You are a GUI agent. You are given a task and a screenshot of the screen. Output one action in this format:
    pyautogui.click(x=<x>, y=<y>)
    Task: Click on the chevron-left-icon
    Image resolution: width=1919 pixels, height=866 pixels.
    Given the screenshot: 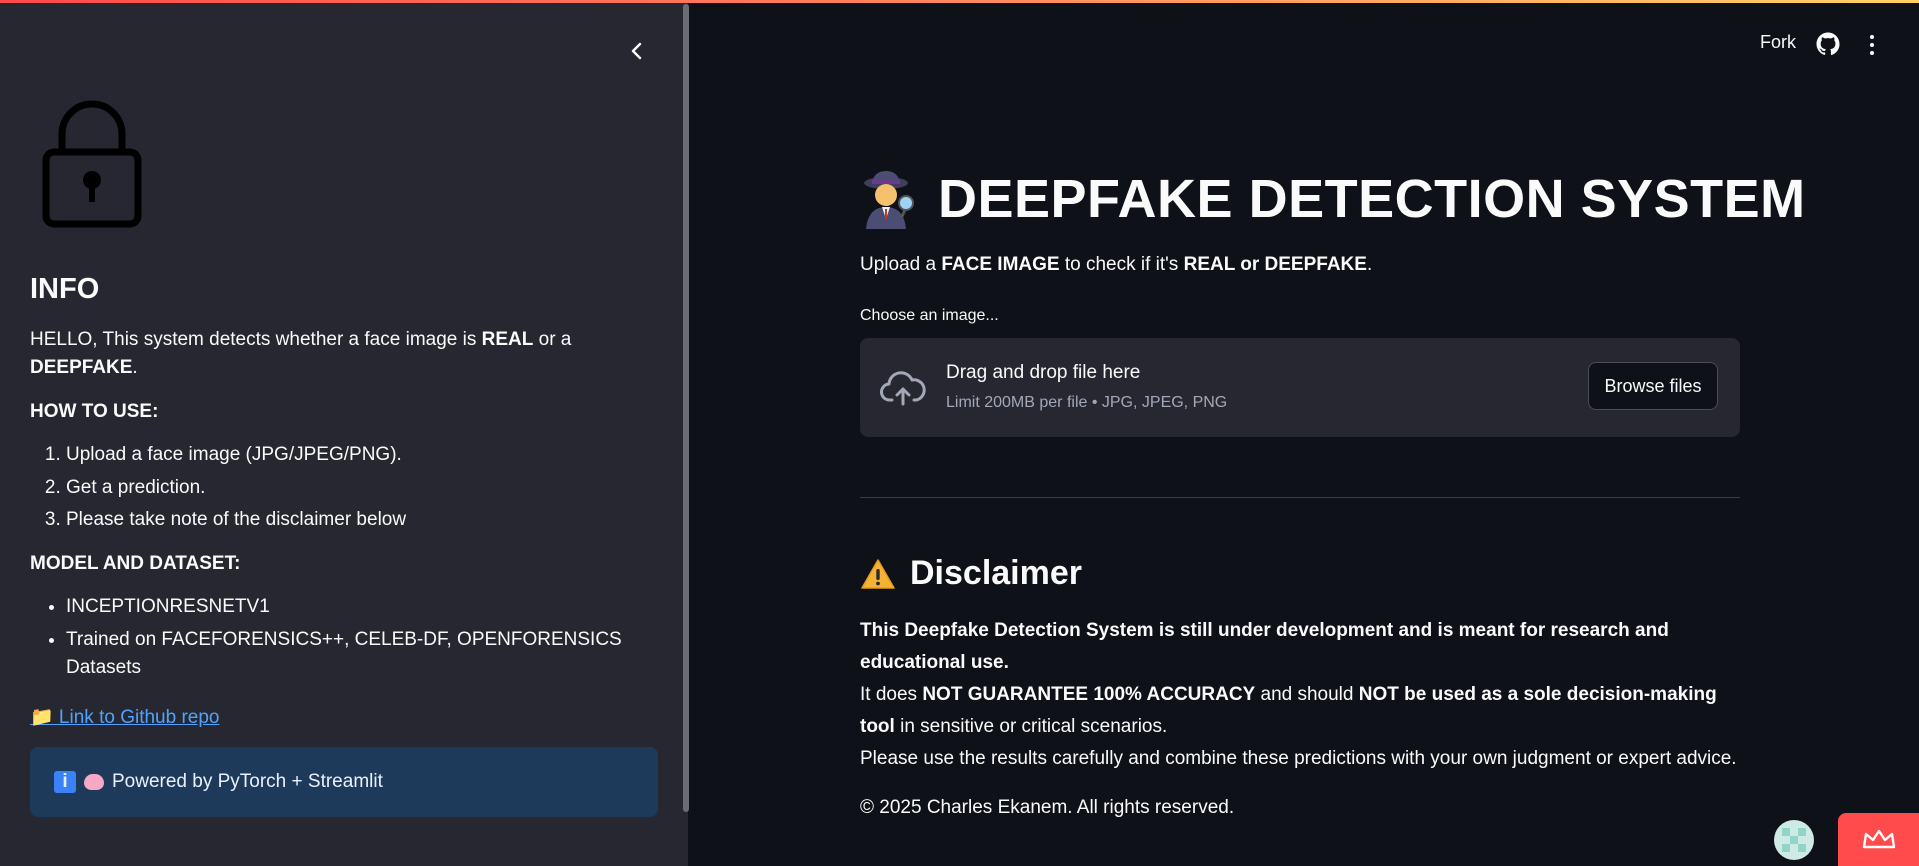 What is the action you would take?
    pyautogui.click(x=636, y=51)
    